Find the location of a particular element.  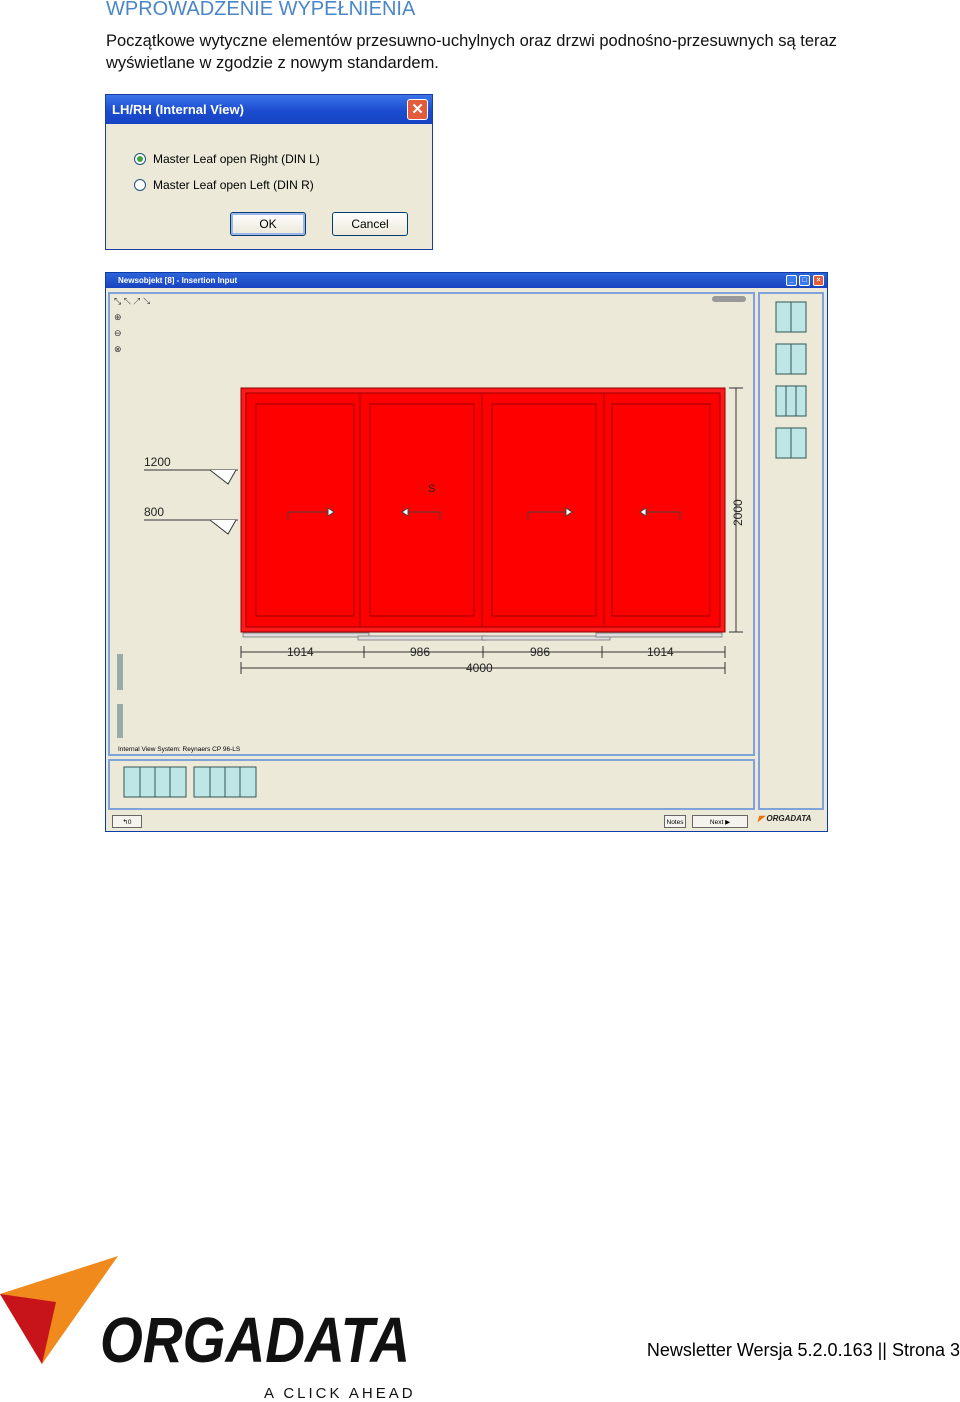

radio-icon is located at coordinates (140, 185).